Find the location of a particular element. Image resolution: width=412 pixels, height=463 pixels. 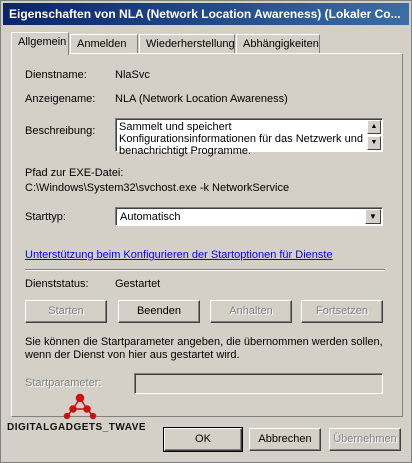

cancel-button: Abbrechen is located at coordinates (285, 439).